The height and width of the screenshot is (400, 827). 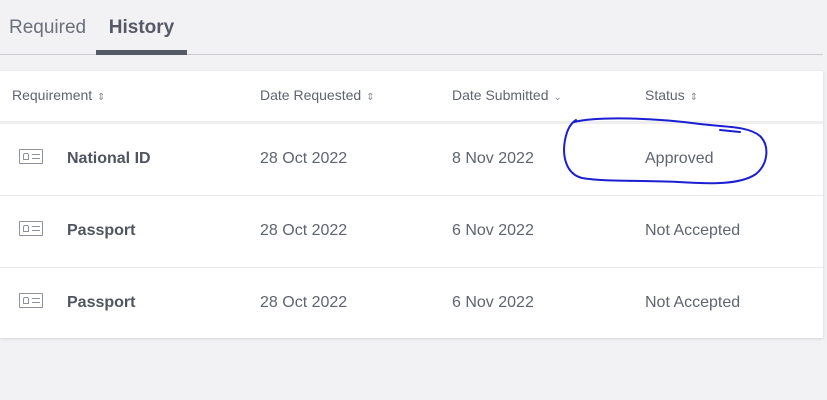 What do you see at coordinates (109, 158) in the screenshot?
I see `requirement-name: National ID` at bounding box center [109, 158].